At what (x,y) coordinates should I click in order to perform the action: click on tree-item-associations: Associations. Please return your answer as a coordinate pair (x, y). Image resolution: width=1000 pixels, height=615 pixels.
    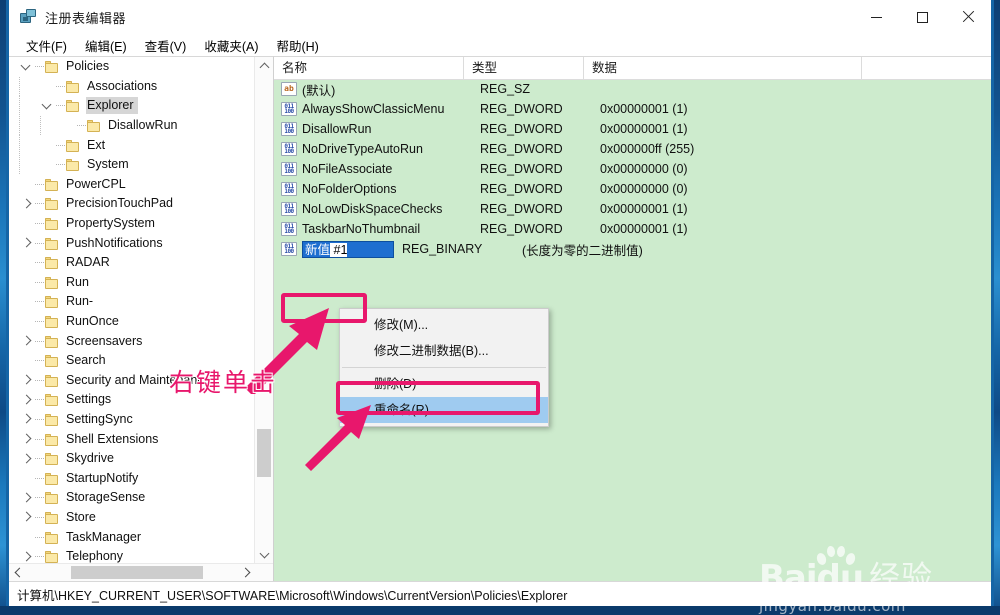
    Looking at the image, I should click on (132, 86).